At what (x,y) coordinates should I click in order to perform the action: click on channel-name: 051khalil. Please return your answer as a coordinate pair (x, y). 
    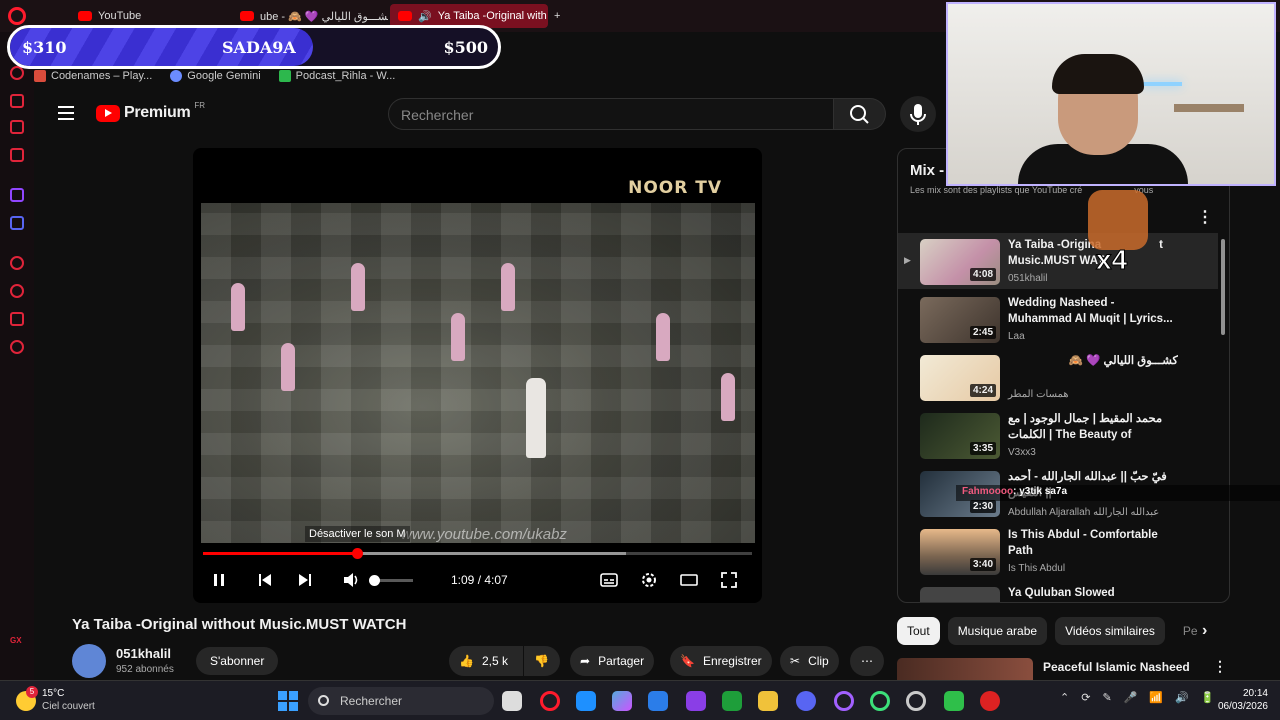
    Looking at the image, I should click on (143, 653).